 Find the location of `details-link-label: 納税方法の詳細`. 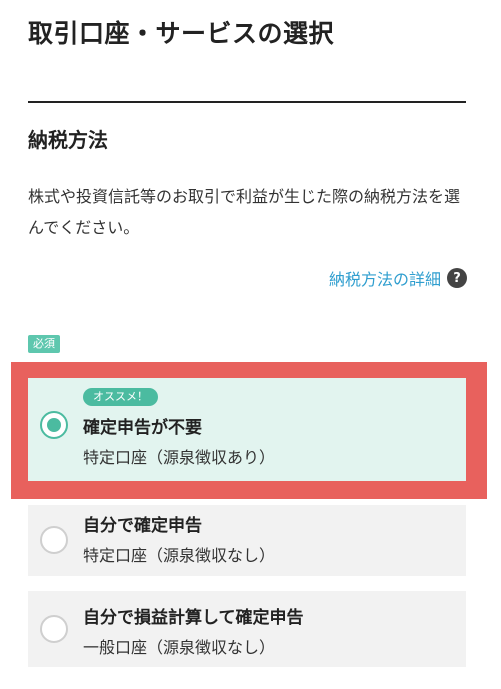

details-link-label: 納税方法の詳細 is located at coordinates (384, 279).